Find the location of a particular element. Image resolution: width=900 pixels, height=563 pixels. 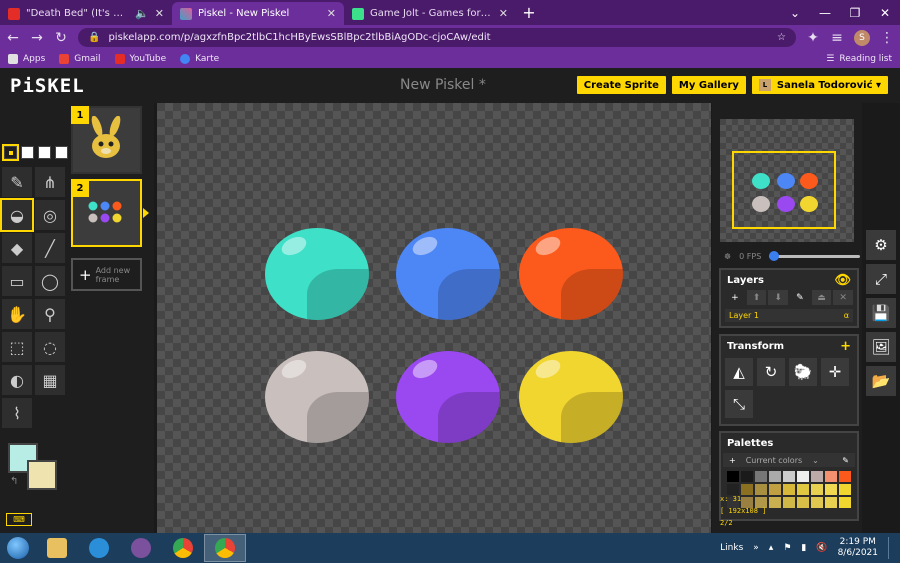

tab-gamejolt: Game Jolt - Games for the love o ✕ is located at coordinates (430, 13).